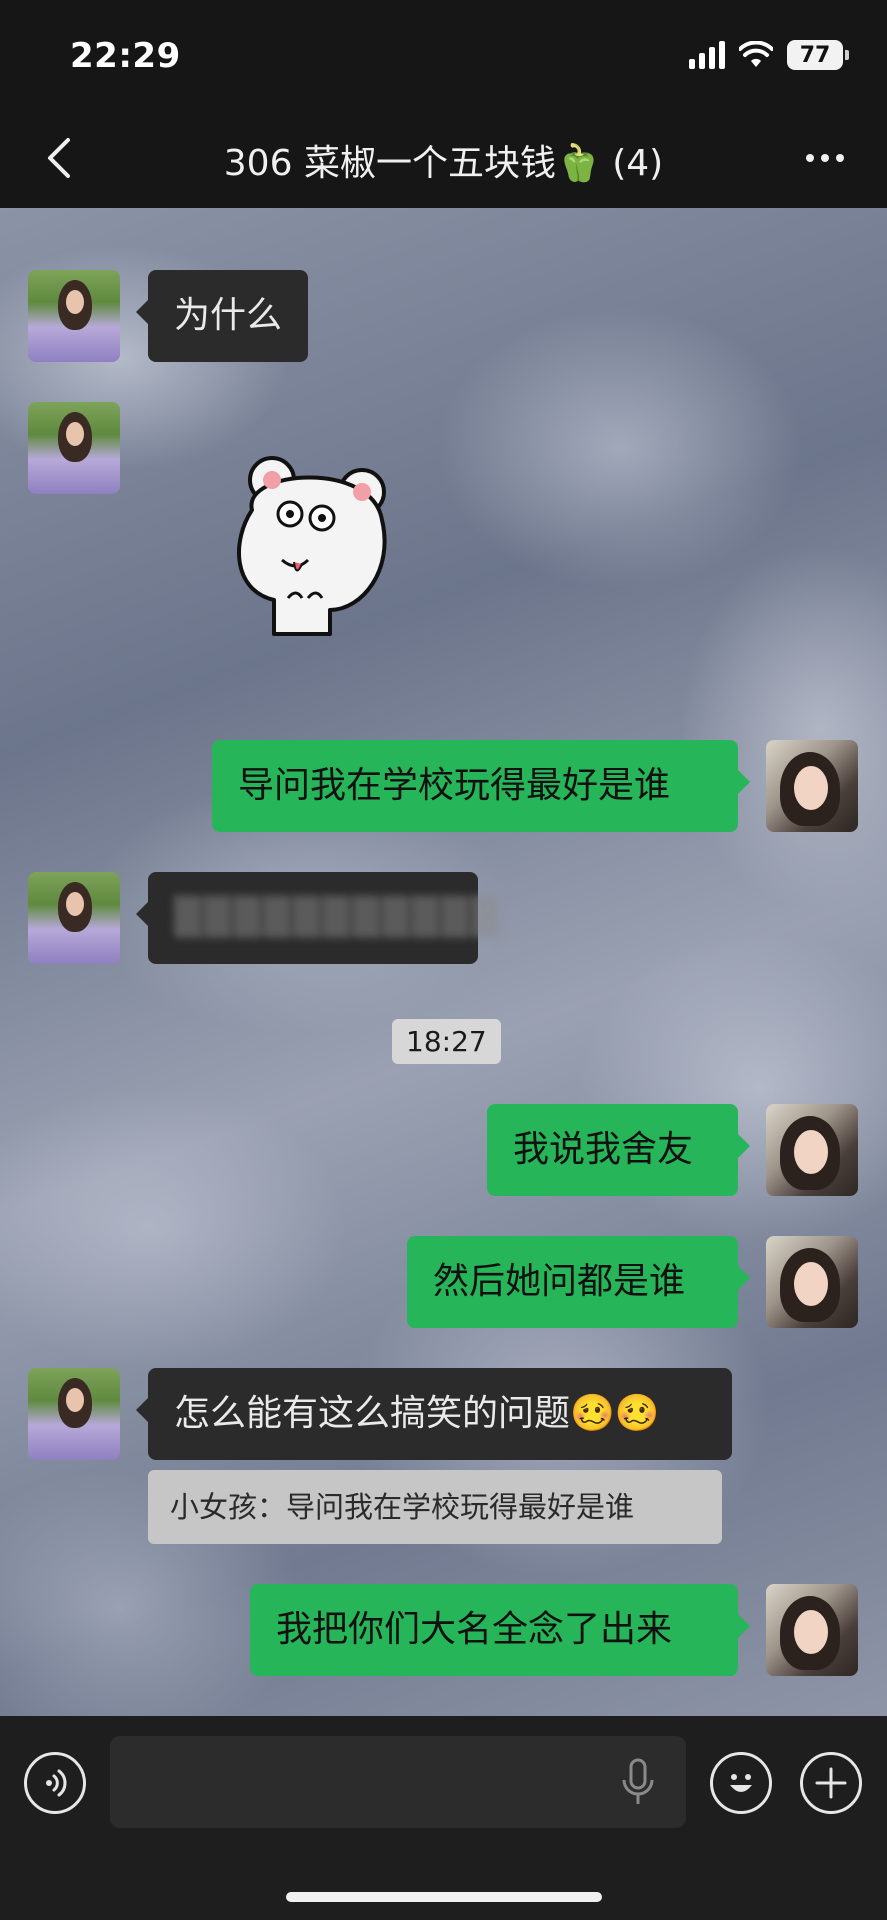 Image resolution: width=887 pixels, height=1920 pixels. I want to click on message-input, so click(398, 1782).